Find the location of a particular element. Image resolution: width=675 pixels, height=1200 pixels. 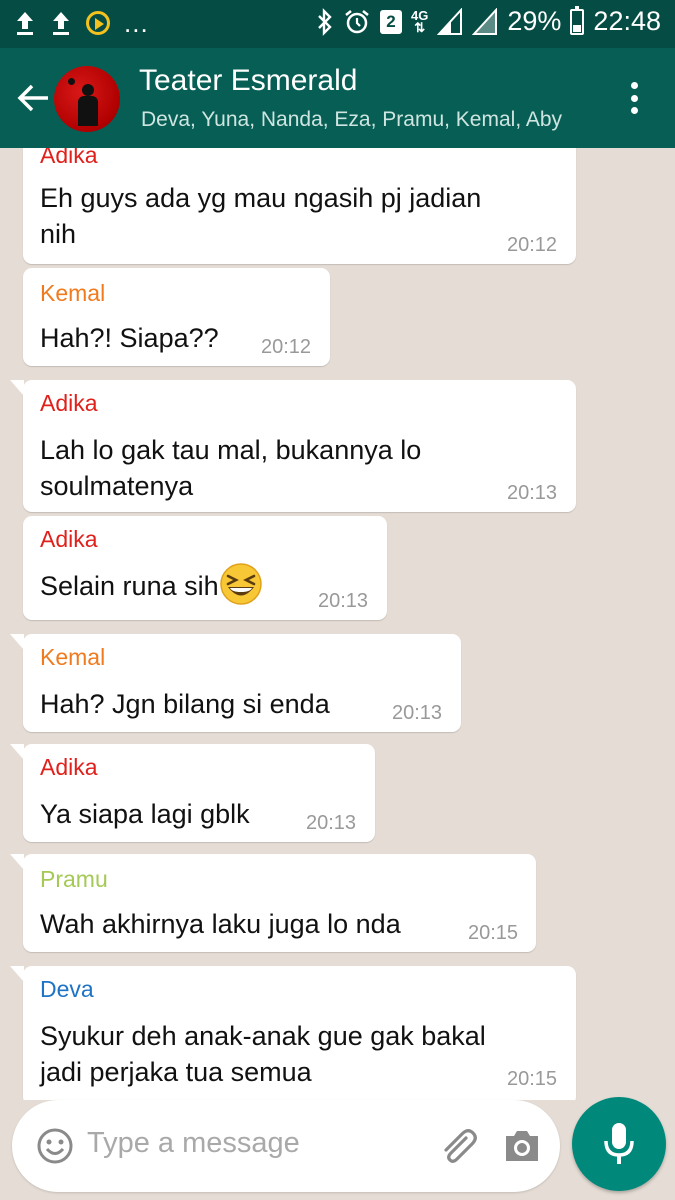

app-notification-icon is located at coordinates (98, 23).